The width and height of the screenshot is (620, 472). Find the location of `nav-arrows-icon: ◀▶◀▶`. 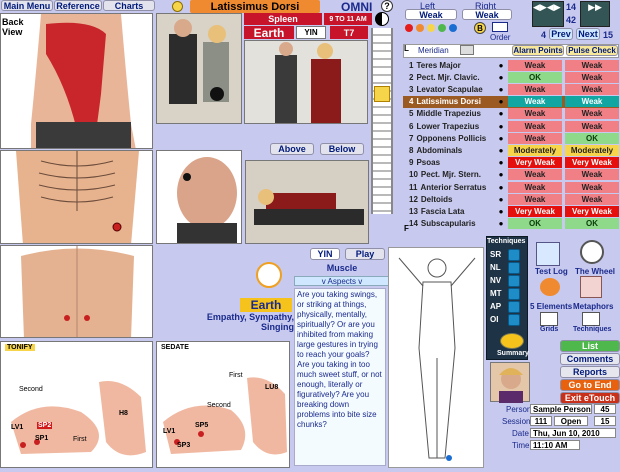

nav-arrows-icon: ◀▶◀▶ is located at coordinates (548, 14).